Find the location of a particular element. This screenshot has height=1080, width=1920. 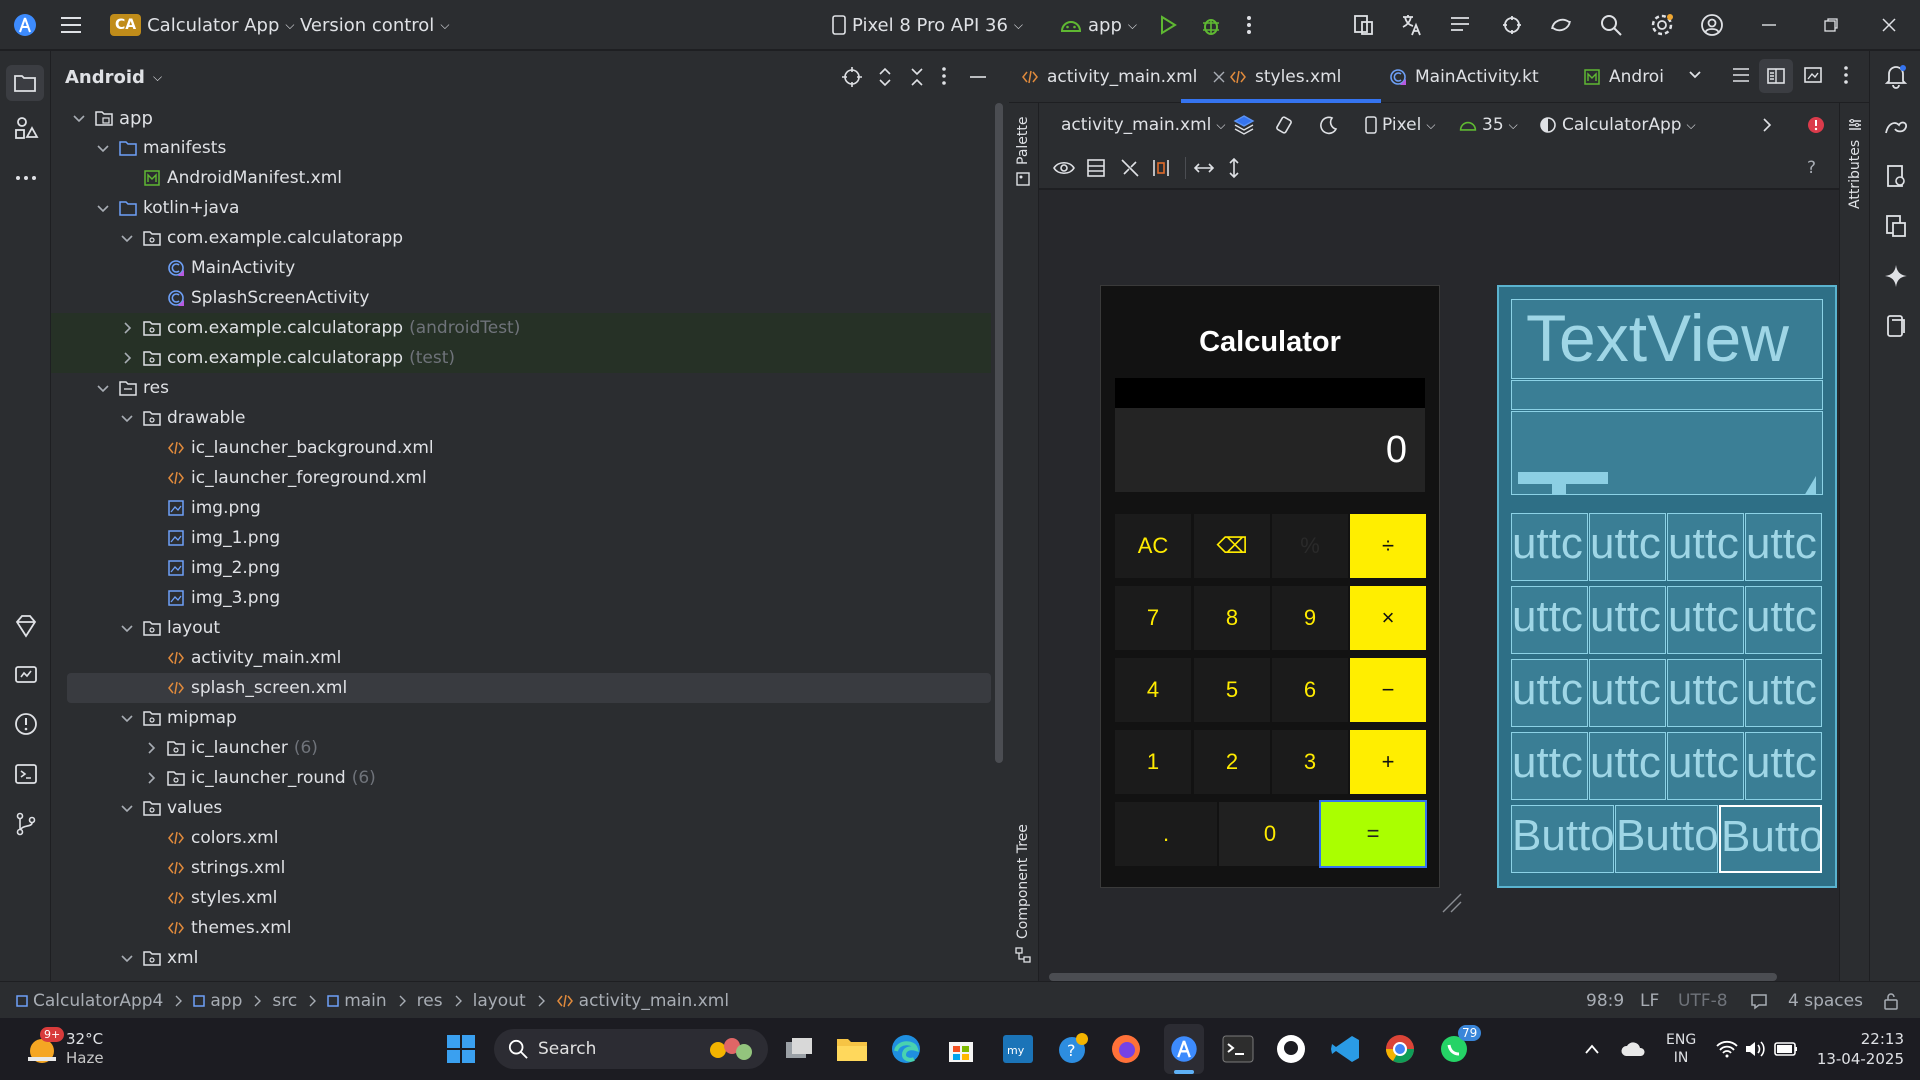

github-icon is located at coordinates (1291, 1049).